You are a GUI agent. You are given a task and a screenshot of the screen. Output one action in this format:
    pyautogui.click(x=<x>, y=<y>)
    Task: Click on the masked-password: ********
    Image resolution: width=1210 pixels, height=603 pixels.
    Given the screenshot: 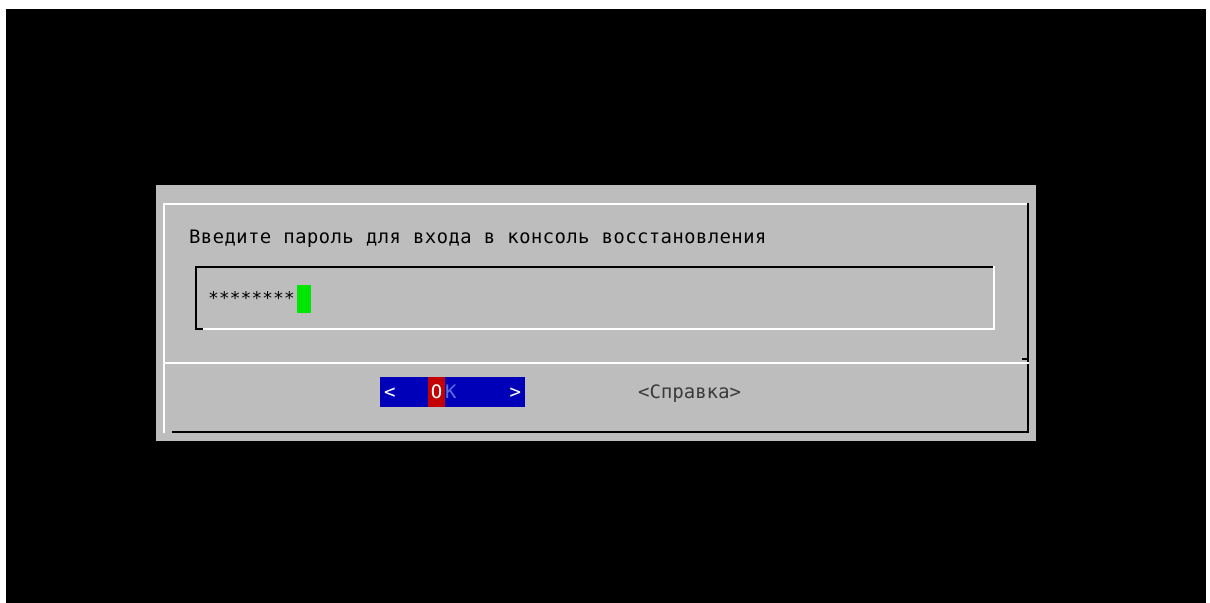 What is the action you would take?
    pyautogui.click(x=251, y=298)
    